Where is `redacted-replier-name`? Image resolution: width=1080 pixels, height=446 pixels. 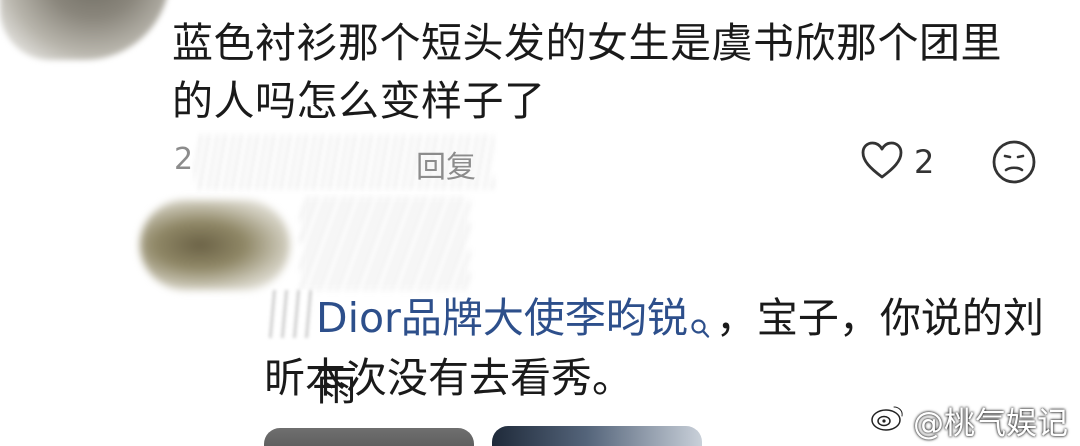 redacted-replier-name is located at coordinates (385, 243).